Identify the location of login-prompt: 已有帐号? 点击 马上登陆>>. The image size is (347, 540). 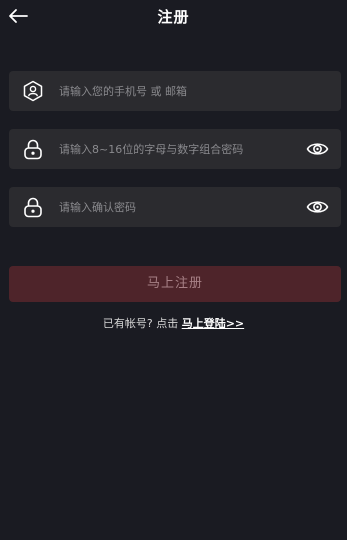
(173, 323).